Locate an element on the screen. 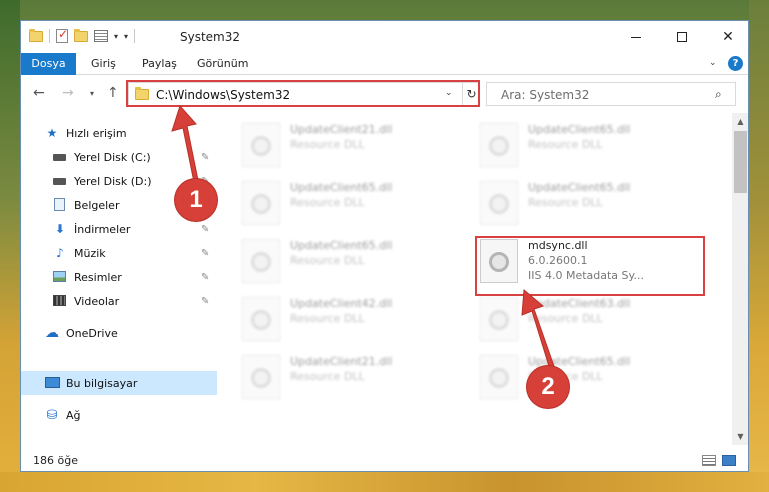  desktop-background-left is located at coordinates (10, 246).